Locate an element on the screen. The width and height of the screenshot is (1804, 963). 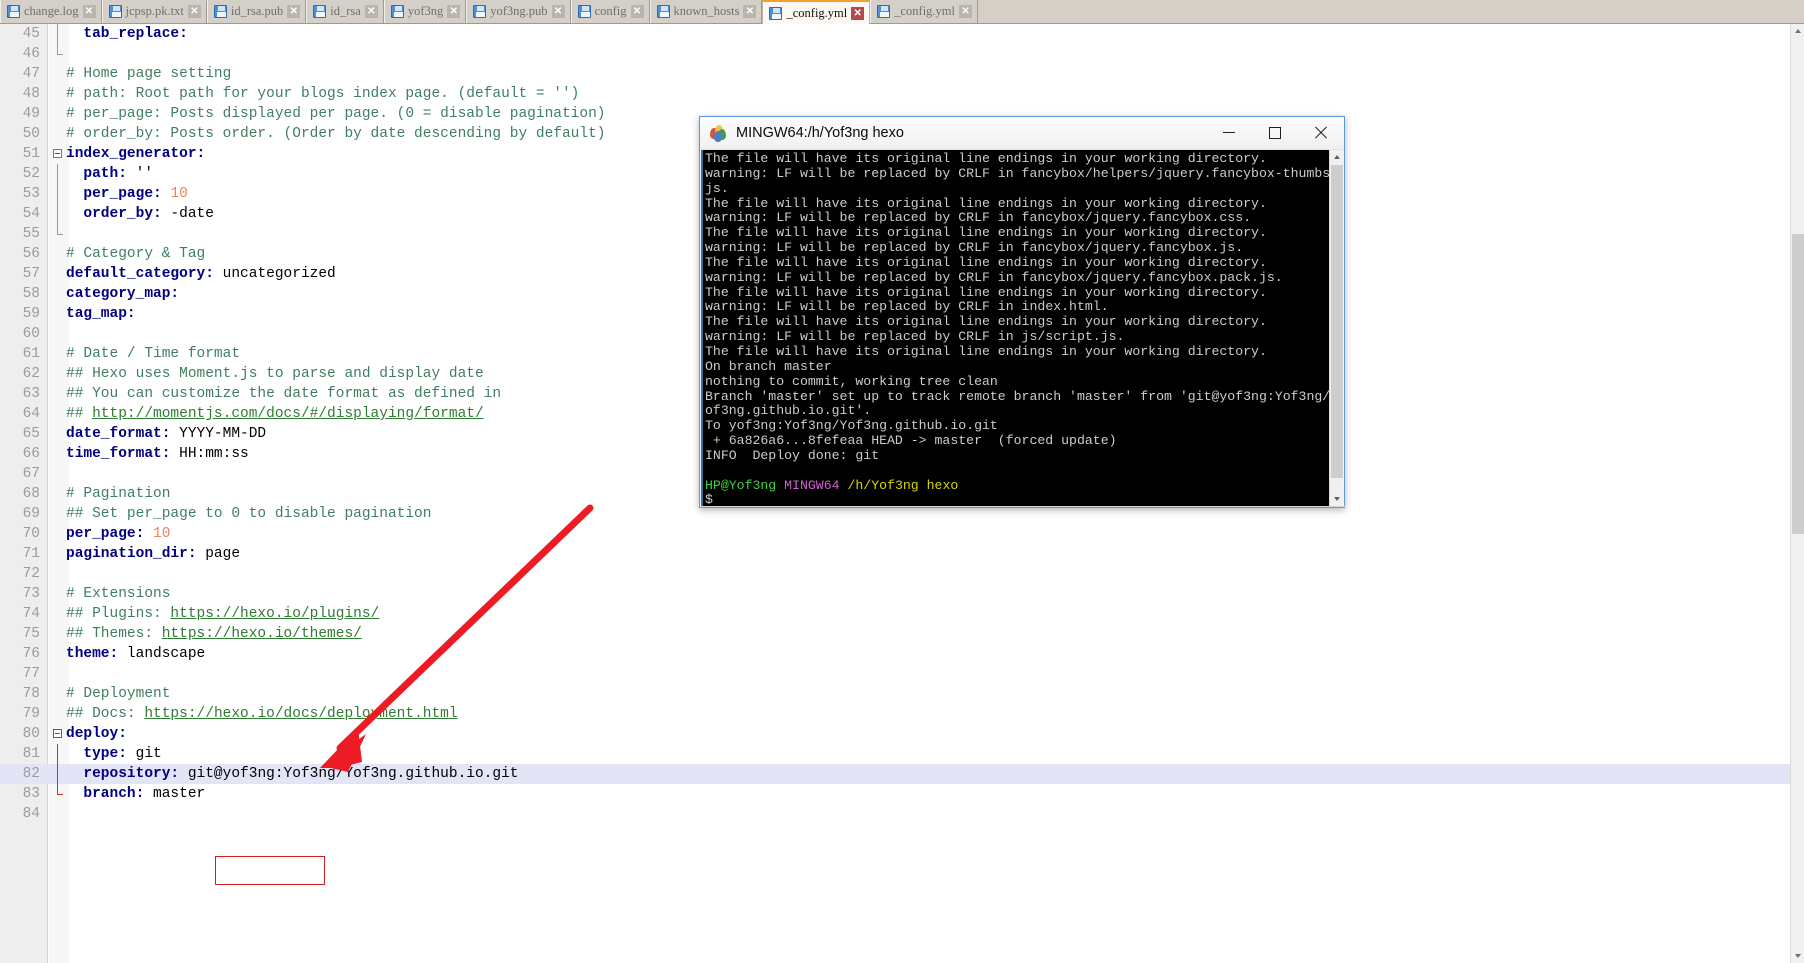
terminal-token: js. is located at coordinates (717, 188).